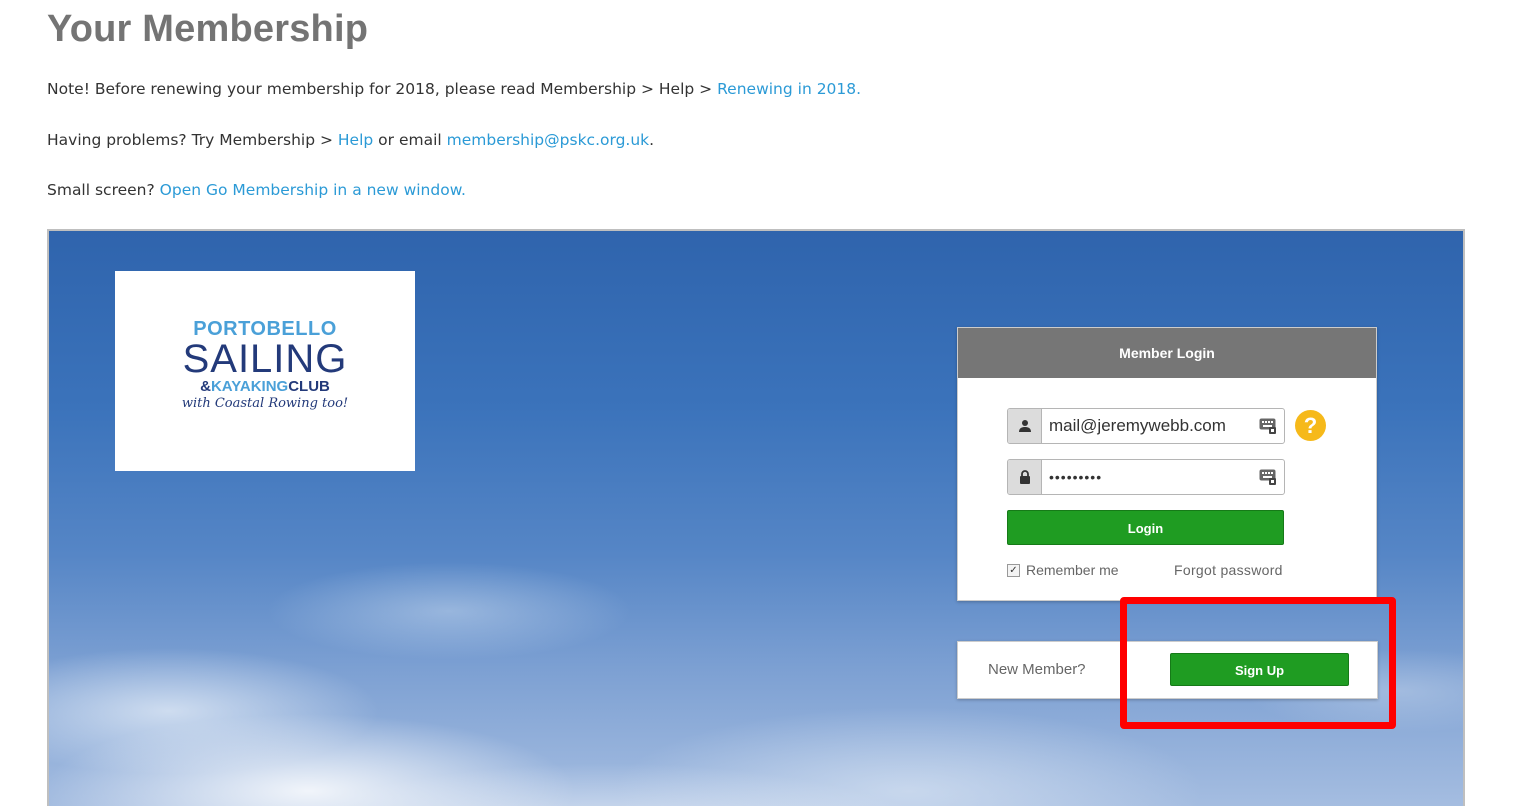  I want to click on problems-note-text: Having problems? Try Membership >, so click(192, 140).